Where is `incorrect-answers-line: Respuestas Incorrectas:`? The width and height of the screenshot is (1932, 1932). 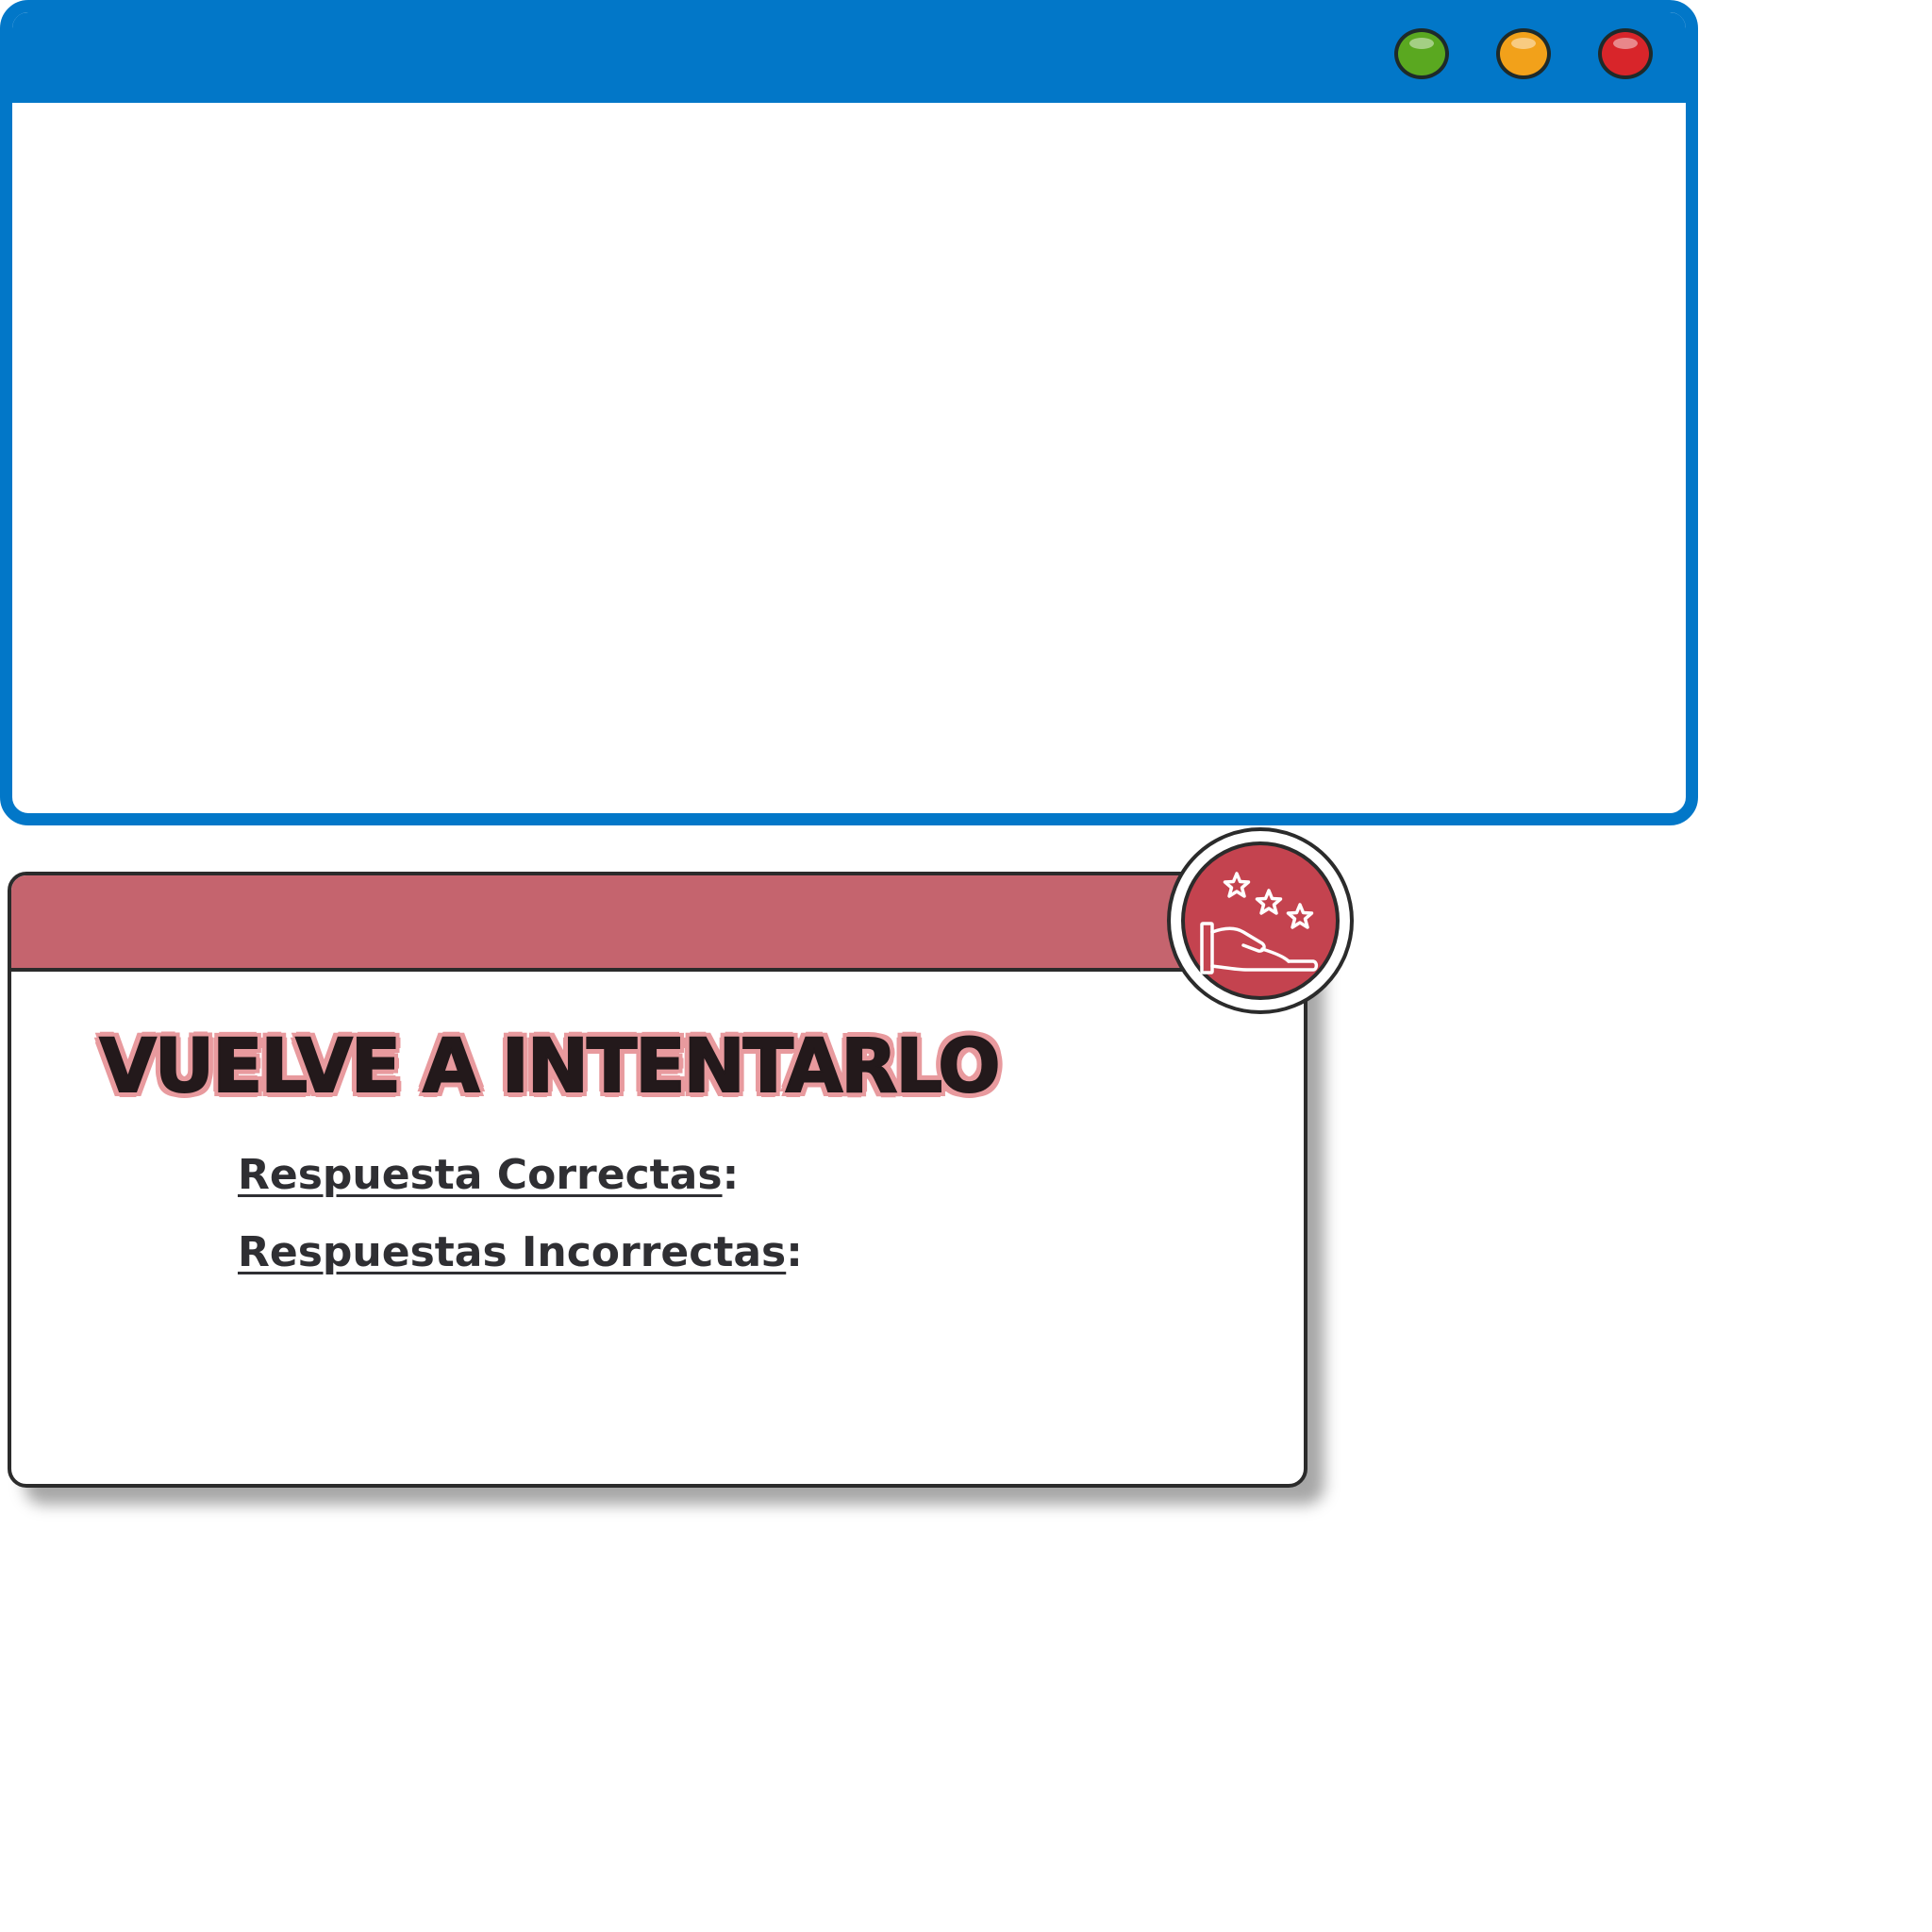
incorrect-answers-line: Respuestas Incorrectas: is located at coordinates (520, 1252).